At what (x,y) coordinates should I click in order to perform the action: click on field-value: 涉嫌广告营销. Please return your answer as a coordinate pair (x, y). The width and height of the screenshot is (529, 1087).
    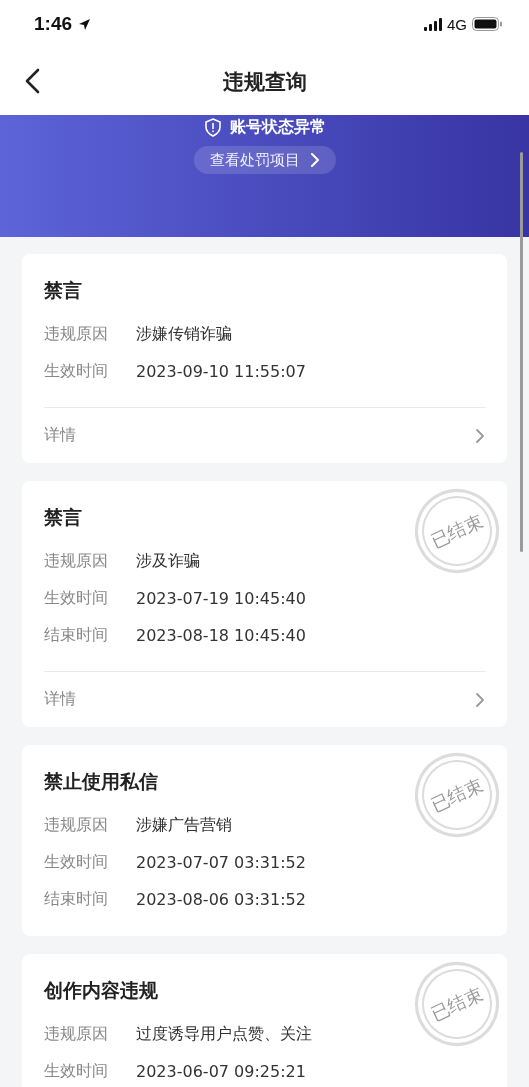
    Looking at the image, I should click on (184, 825).